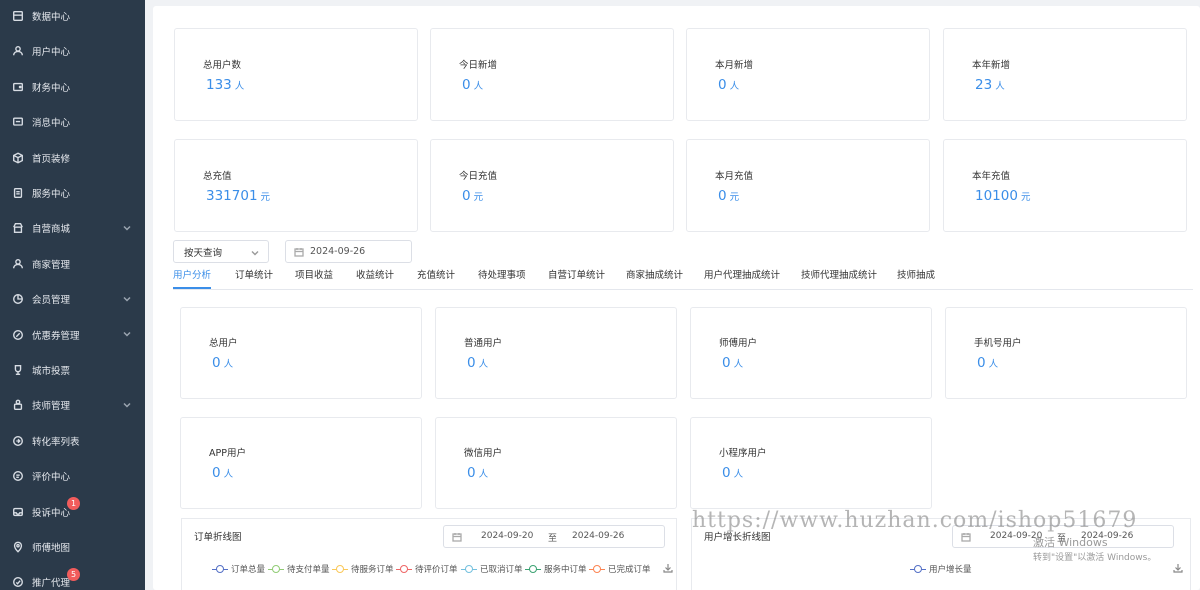  What do you see at coordinates (18, 228) in the screenshot?
I see `shop-icon` at bounding box center [18, 228].